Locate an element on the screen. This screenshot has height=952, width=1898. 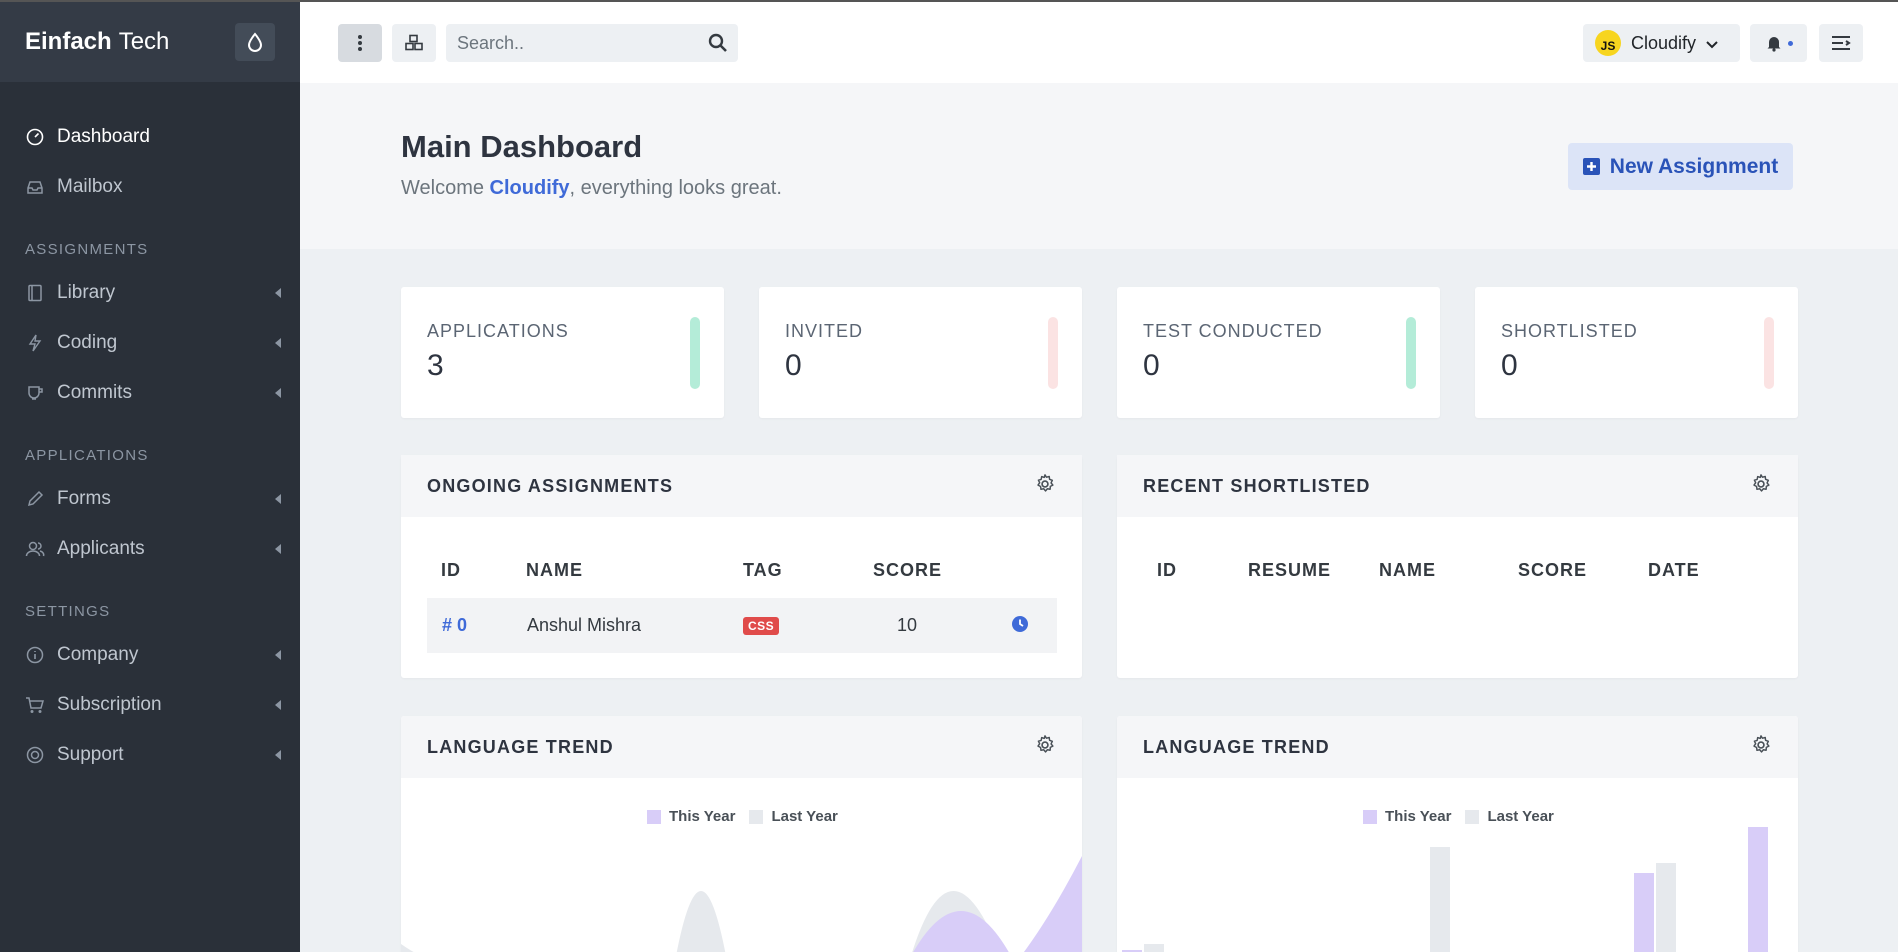
sidebar-item-label: Company is located at coordinates (98, 654).